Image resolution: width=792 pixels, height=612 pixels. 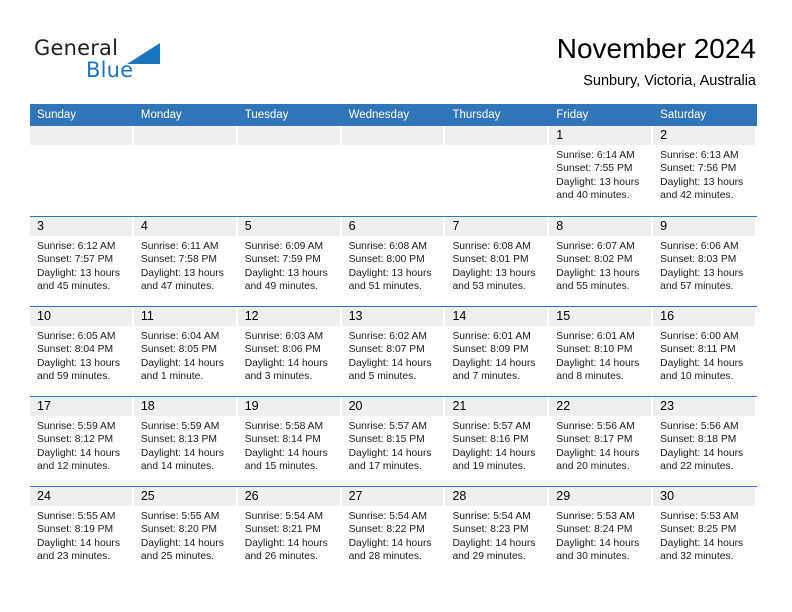 What do you see at coordinates (600, 316) in the screenshot?
I see `day-number-band: 15` at bounding box center [600, 316].